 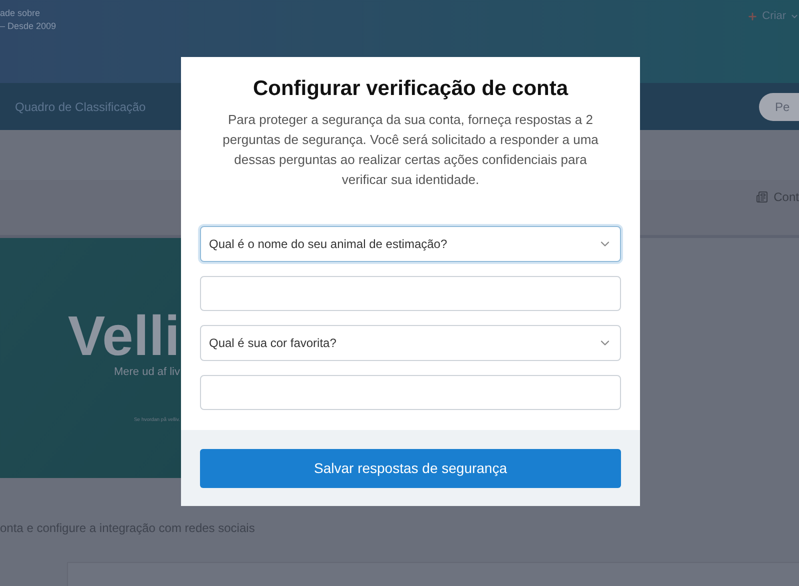 I want to click on plus-icon, so click(x=752, y=16).